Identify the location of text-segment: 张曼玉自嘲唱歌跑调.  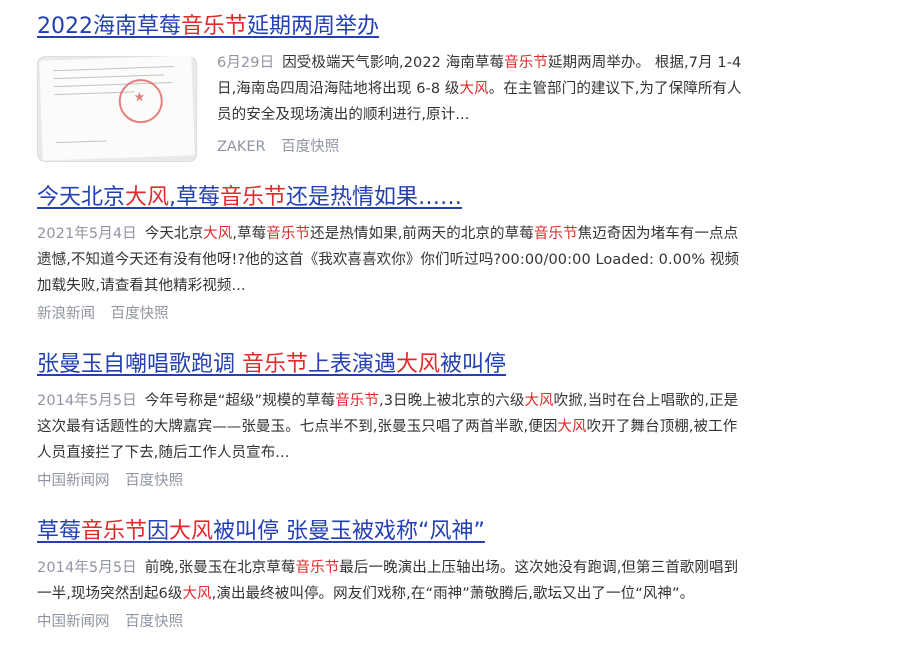
(139, 364).